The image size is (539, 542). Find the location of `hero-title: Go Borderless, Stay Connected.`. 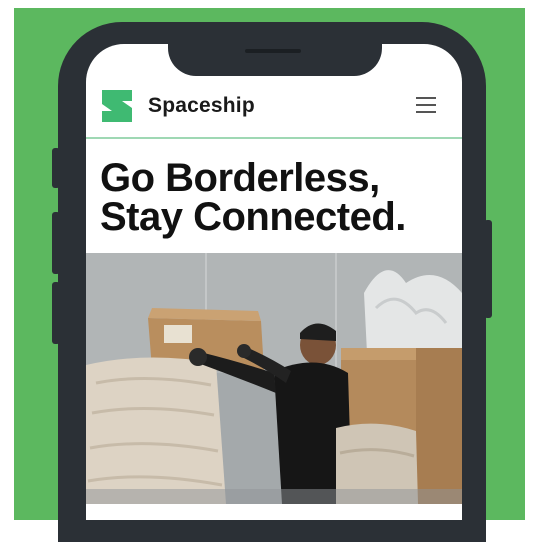

hero-title: Go Borderless, Stay Connected. is located at coordinates (280, 197).